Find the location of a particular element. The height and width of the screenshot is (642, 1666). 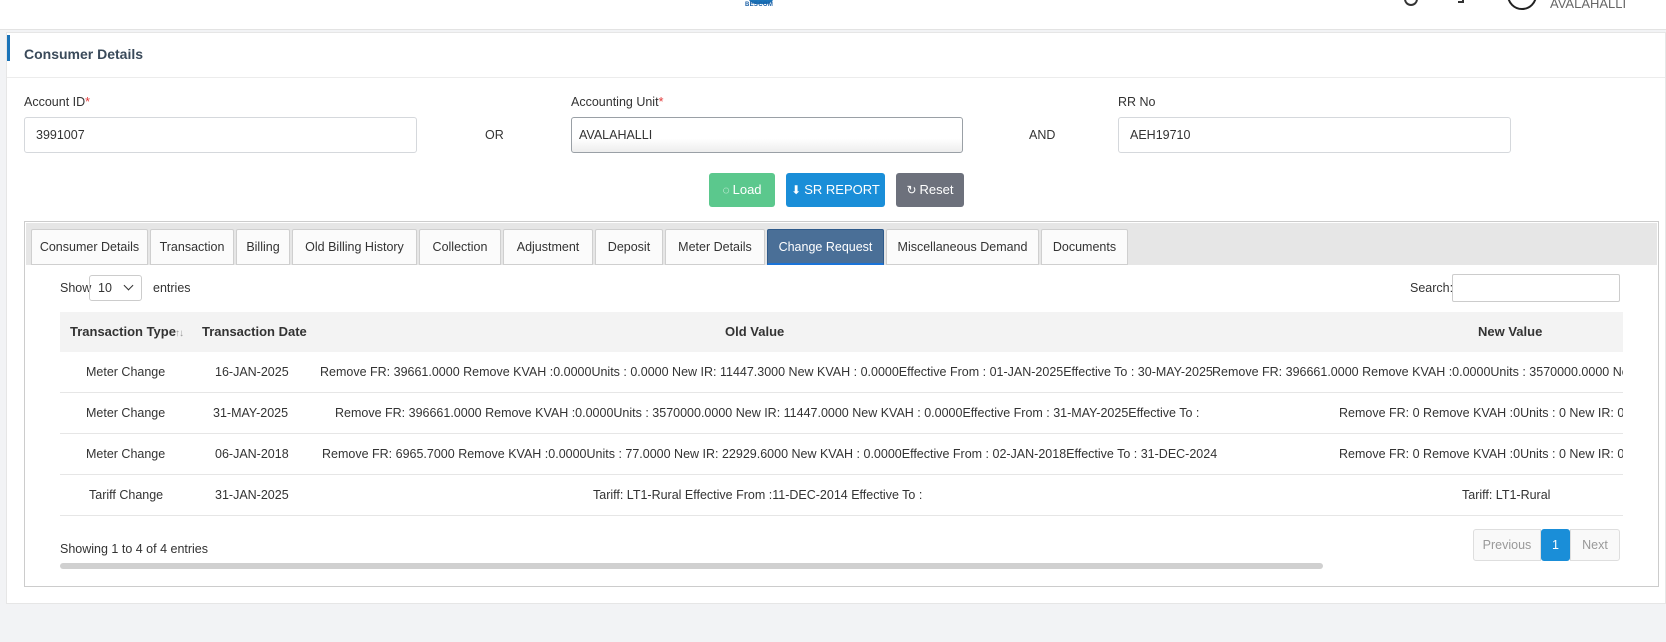

card-divider is located at coordinates (836, 77).